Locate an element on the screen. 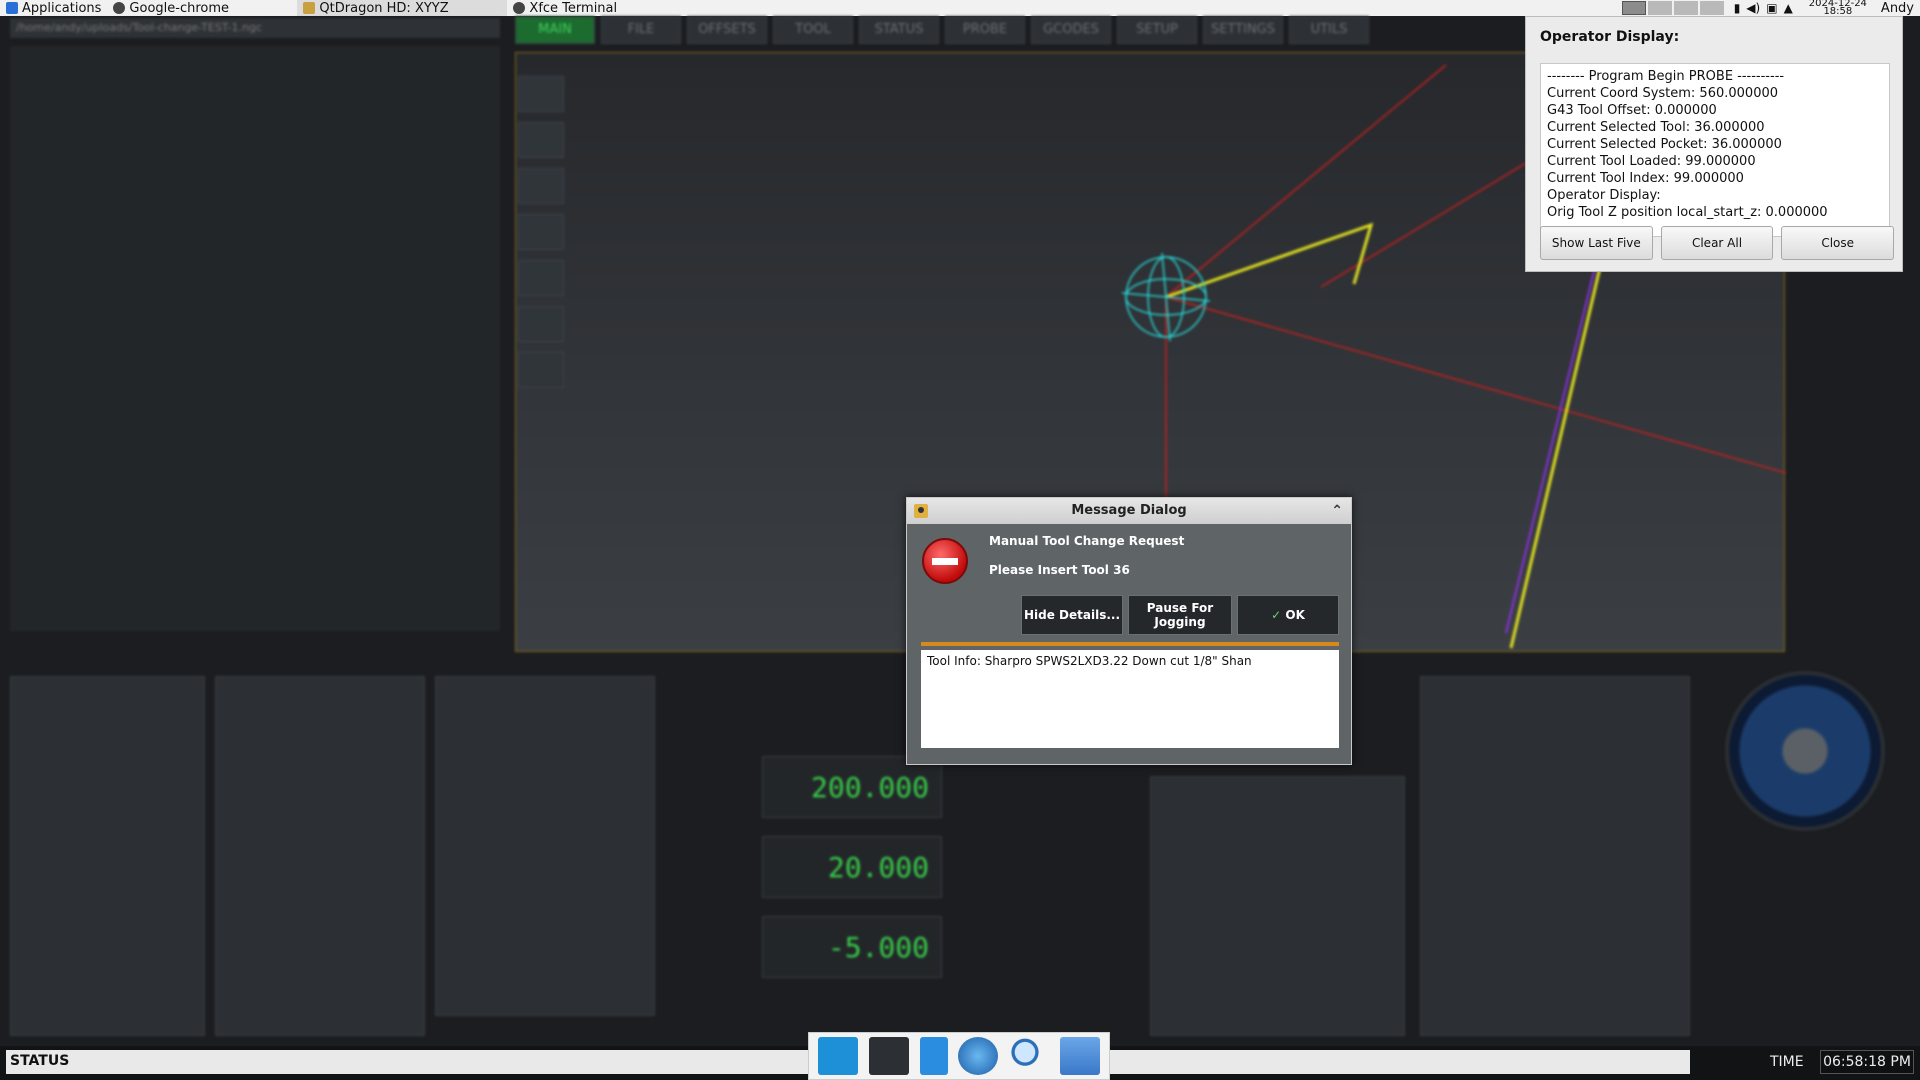 This screenshot has width=1920, height=1080. tab-offsets: OFFSETS is located at coordinates (727, 30).